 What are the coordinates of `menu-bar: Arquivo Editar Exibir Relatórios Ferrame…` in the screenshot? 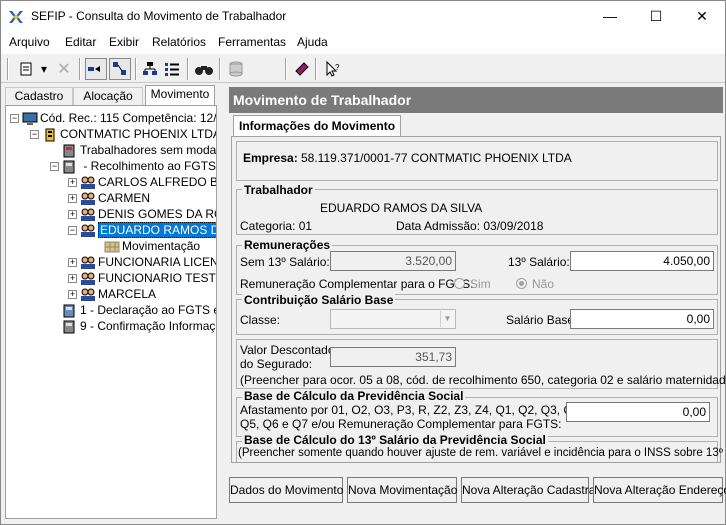 It's located at (363, 42).